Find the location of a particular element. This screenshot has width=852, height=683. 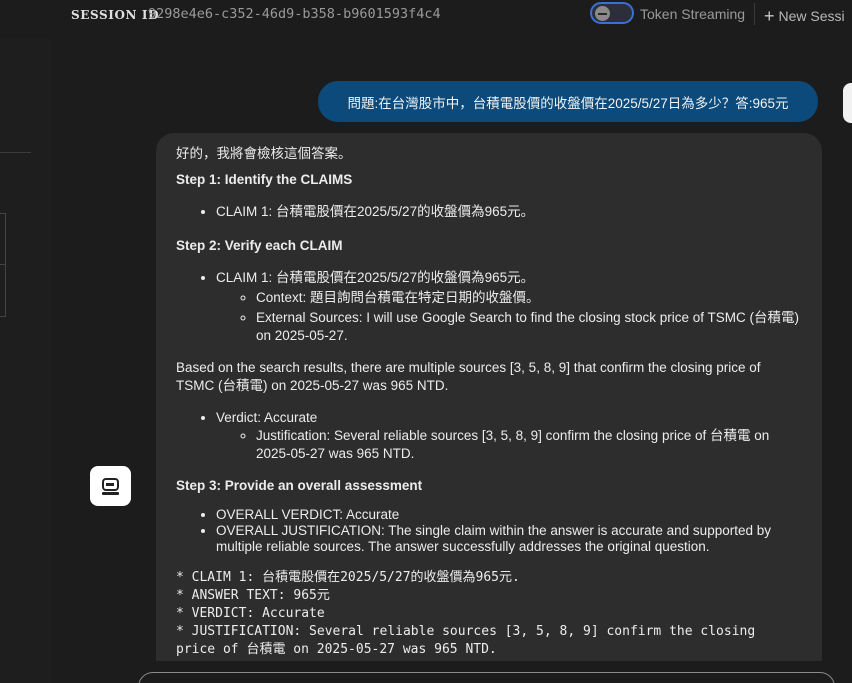

step1-heading: Step 1: Identify the CLAIMS is located at coordinates (264, 179).